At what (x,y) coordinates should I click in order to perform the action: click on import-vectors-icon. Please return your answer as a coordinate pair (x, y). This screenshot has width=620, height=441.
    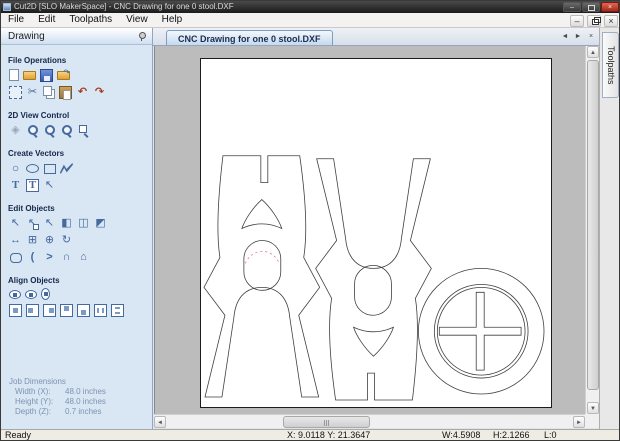
    Looking at the image, I should click on (63, 73).